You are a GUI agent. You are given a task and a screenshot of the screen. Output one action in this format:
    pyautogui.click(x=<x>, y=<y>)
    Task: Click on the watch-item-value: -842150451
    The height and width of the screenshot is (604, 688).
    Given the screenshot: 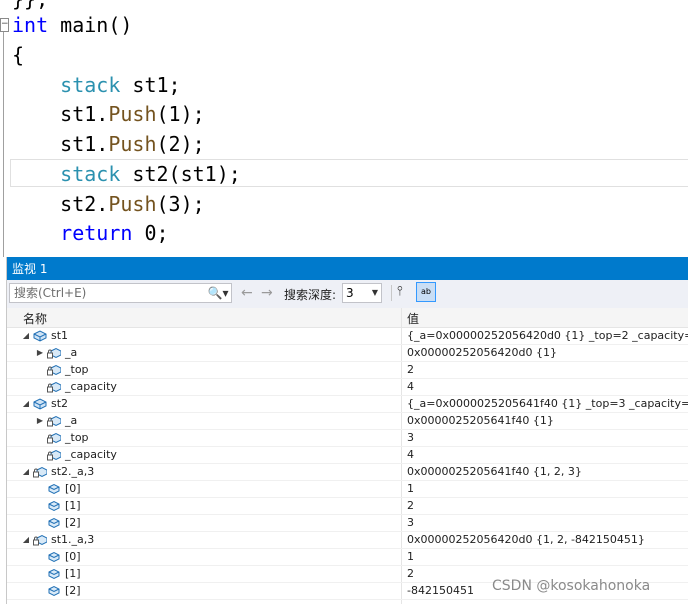 What is the action you would take?
    pyautogui.click(x=440, y=591)
    